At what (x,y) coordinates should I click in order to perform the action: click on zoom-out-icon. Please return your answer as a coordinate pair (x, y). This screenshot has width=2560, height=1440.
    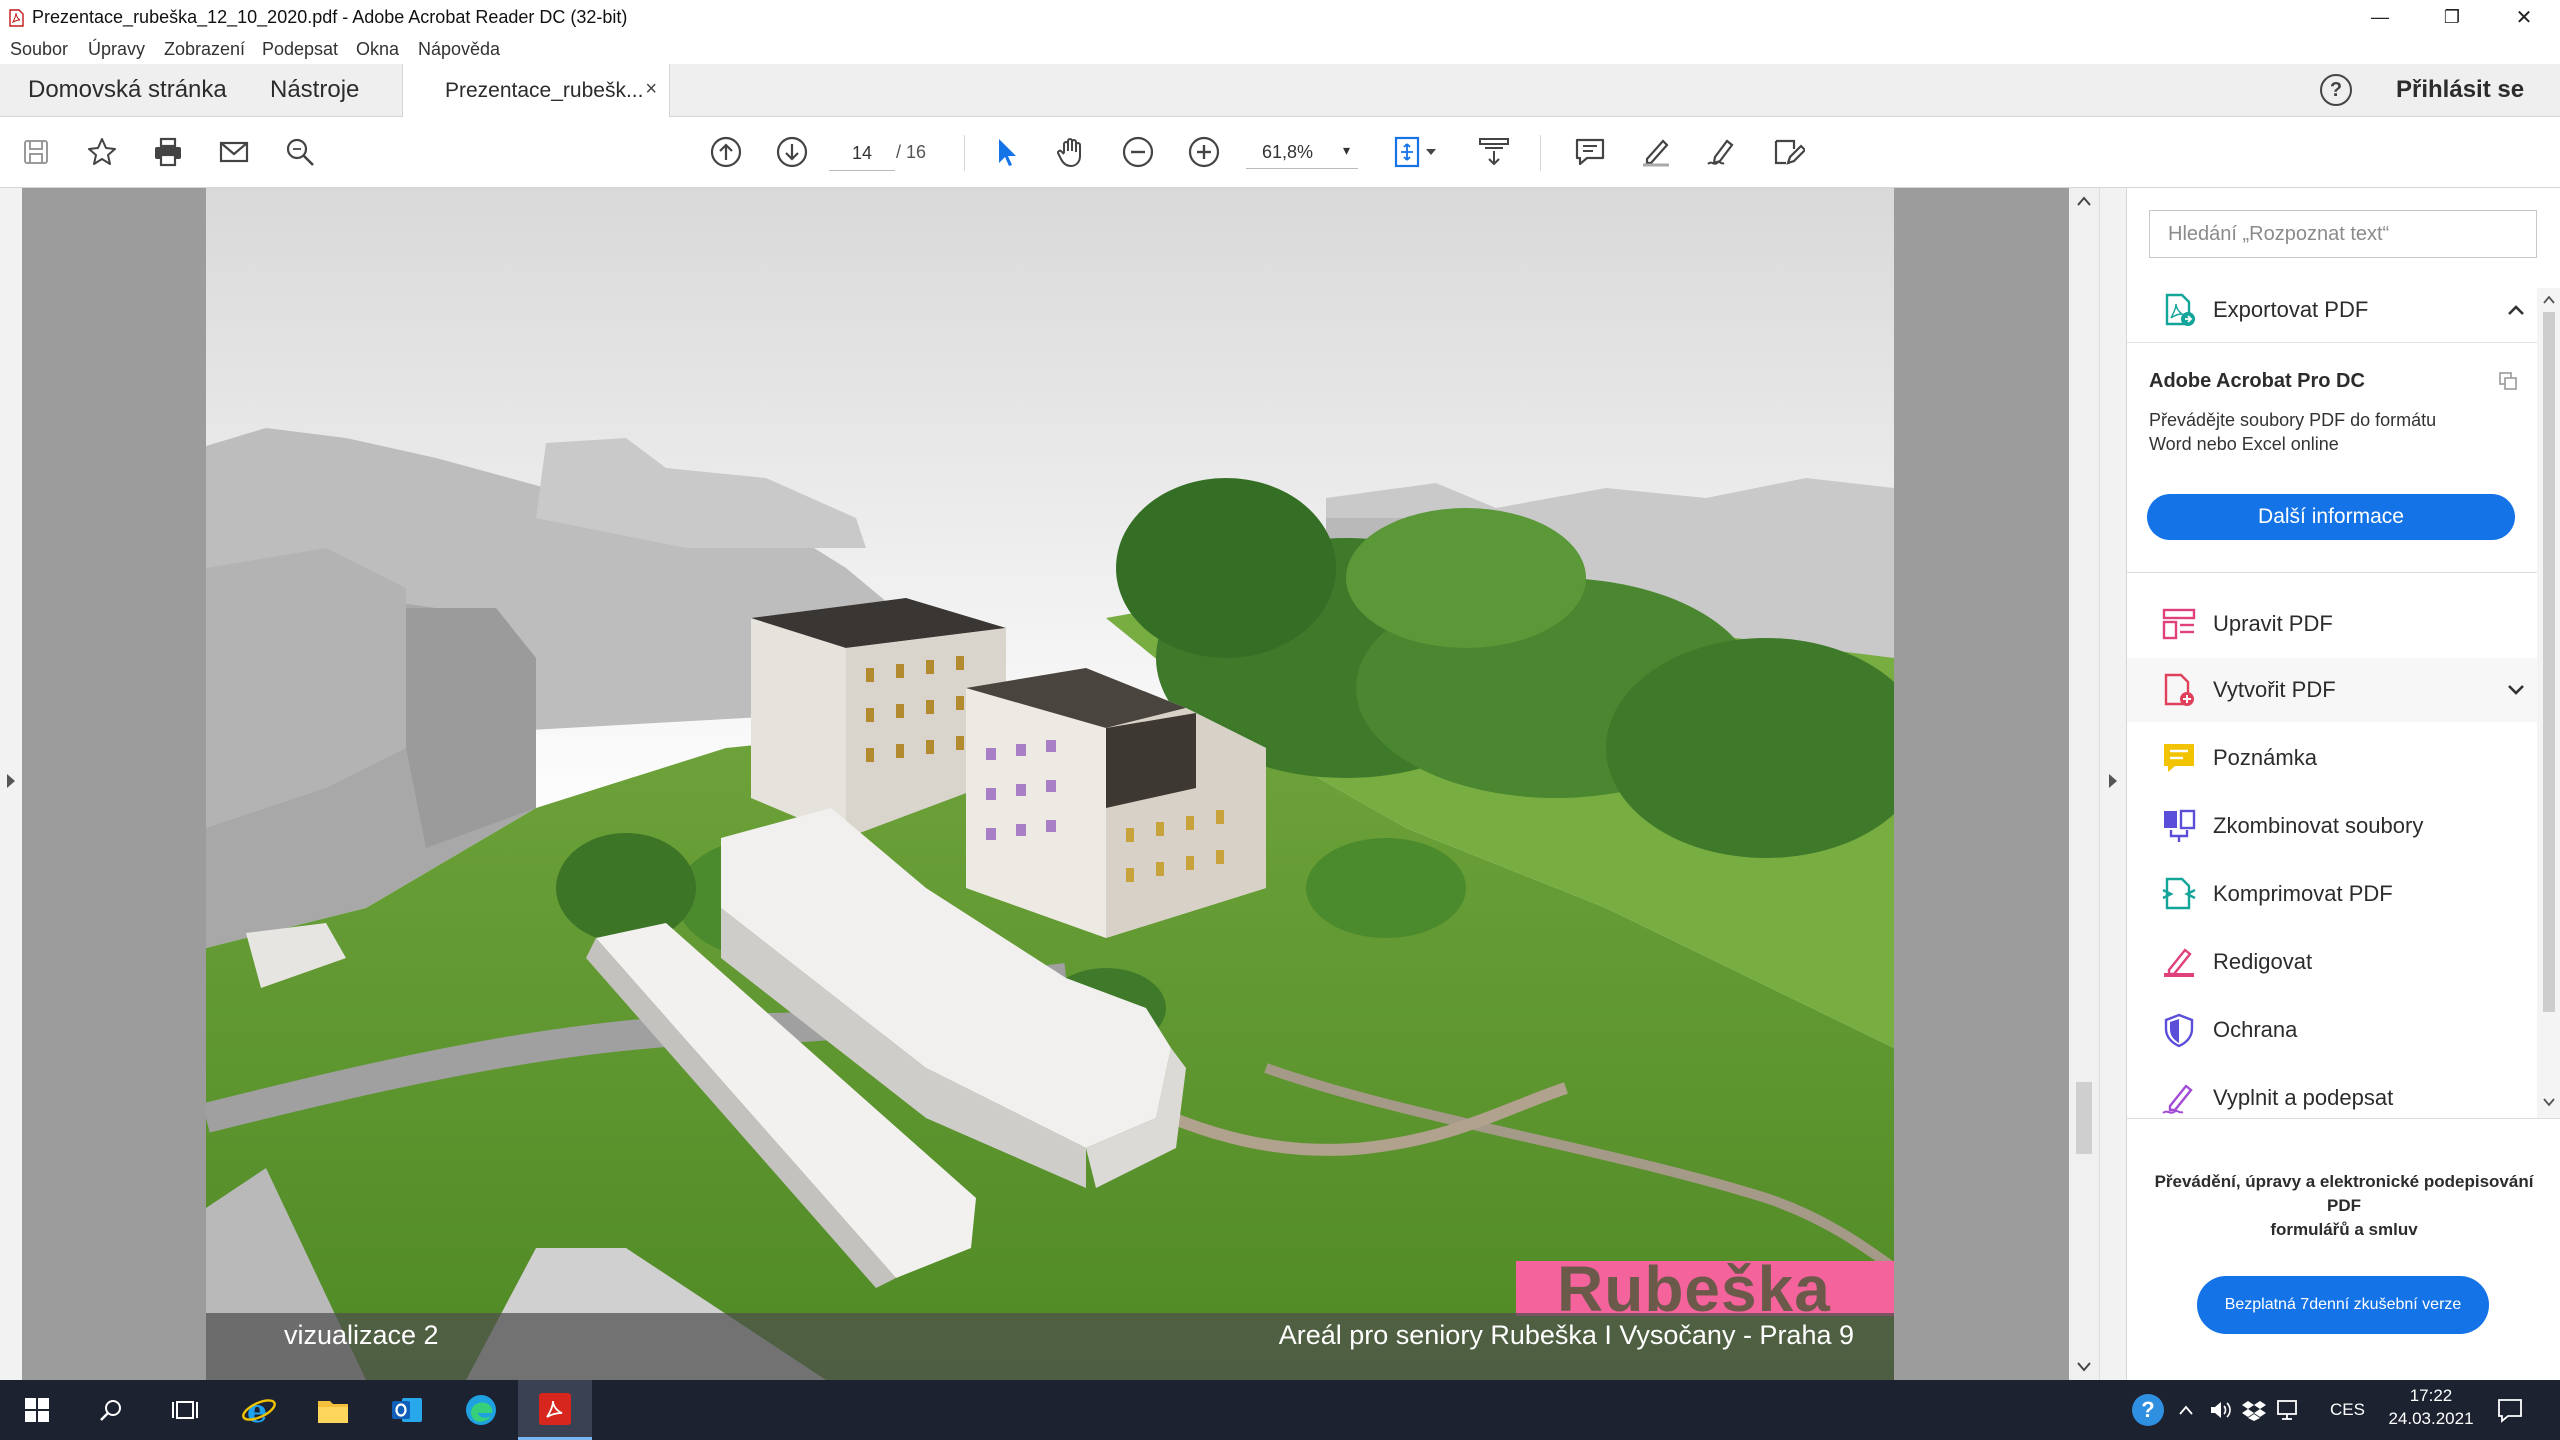
    Looking at the image, I should click on (1138, 152).